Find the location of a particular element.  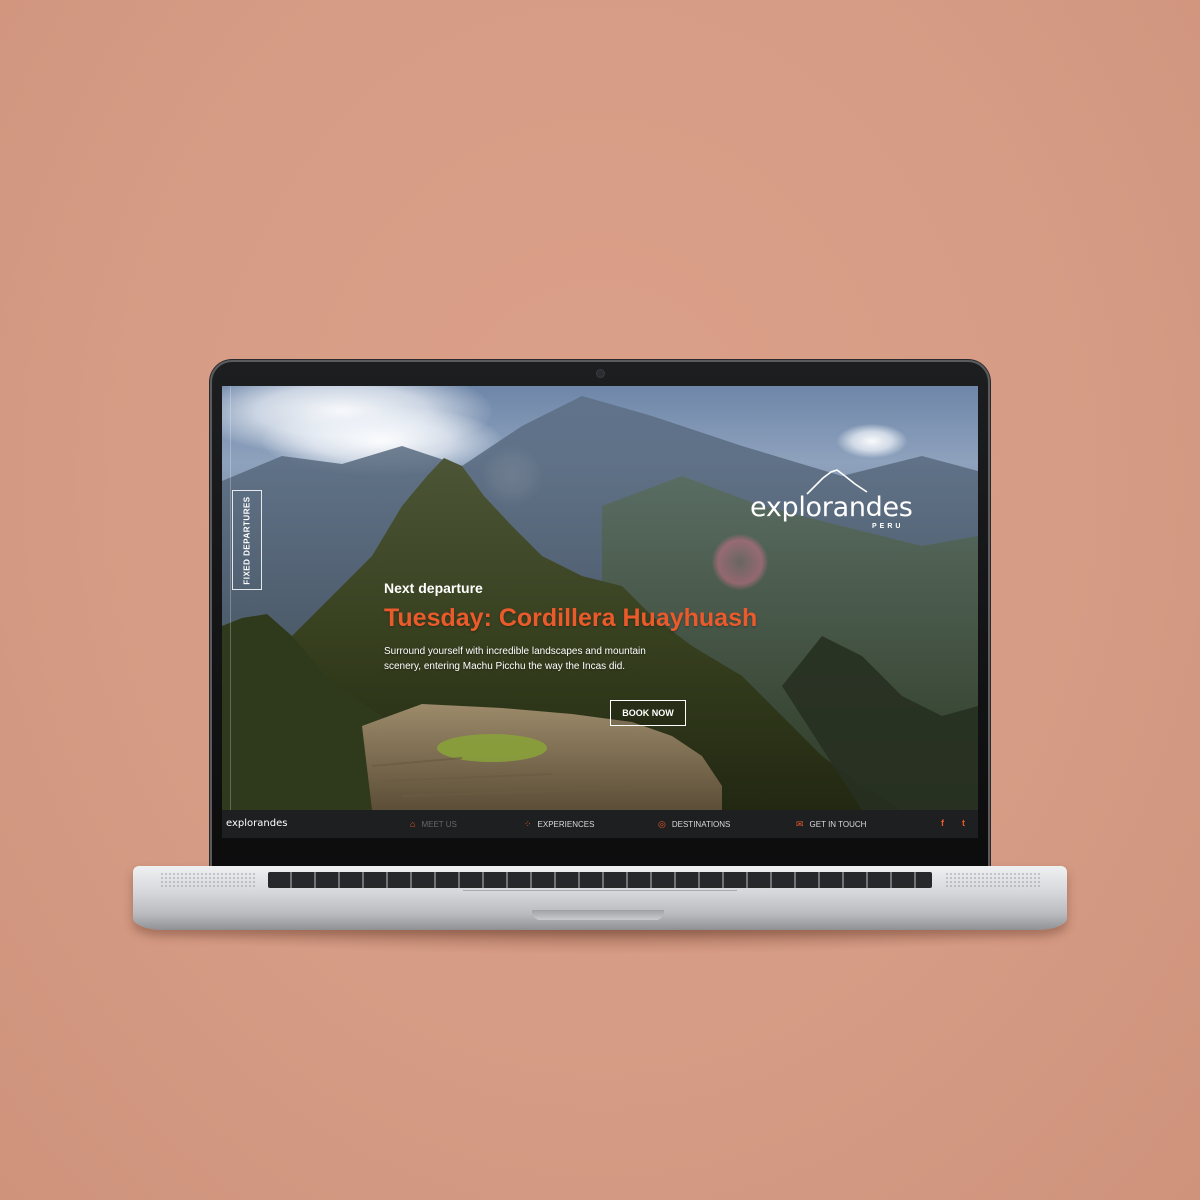

webcam is located at coordinates (600, 373).